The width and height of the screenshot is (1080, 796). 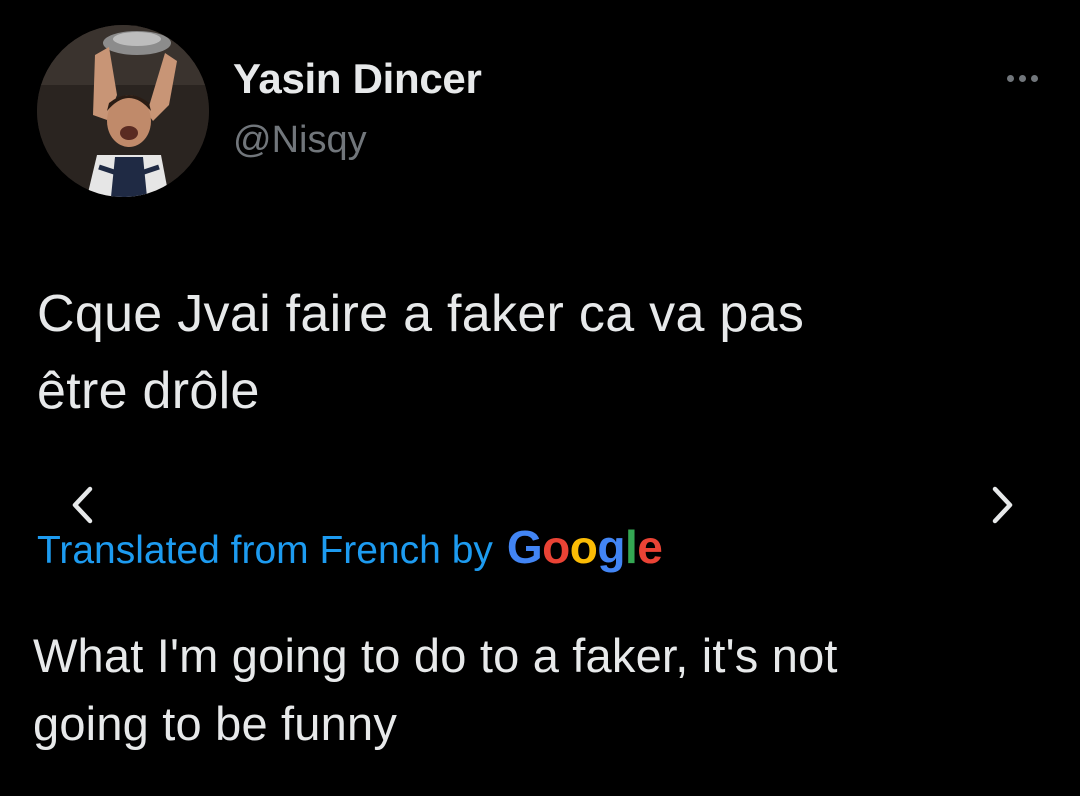 What do you see at coordinates (215, 723) in the screenshot?
I see `translated-text-line: going to be funny` at bounding box center [215, 723].